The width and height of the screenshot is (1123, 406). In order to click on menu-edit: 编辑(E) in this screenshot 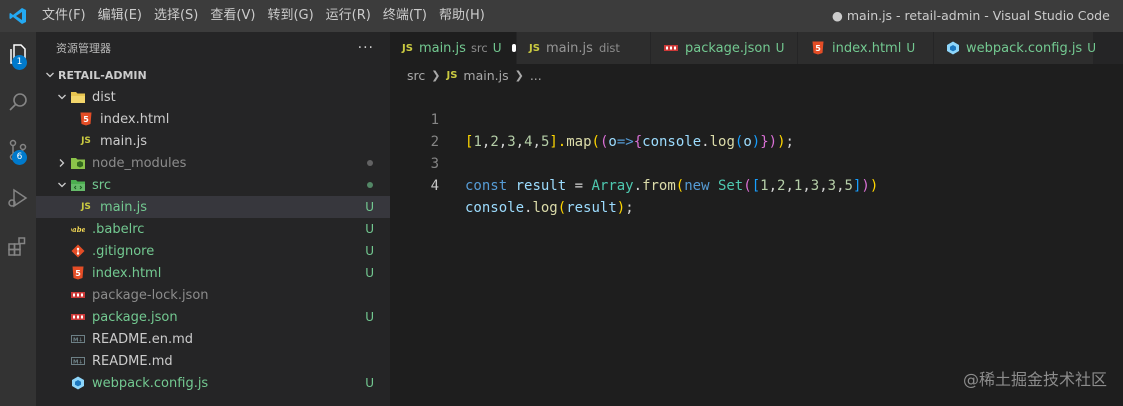, I will do `click(120, 16)`.